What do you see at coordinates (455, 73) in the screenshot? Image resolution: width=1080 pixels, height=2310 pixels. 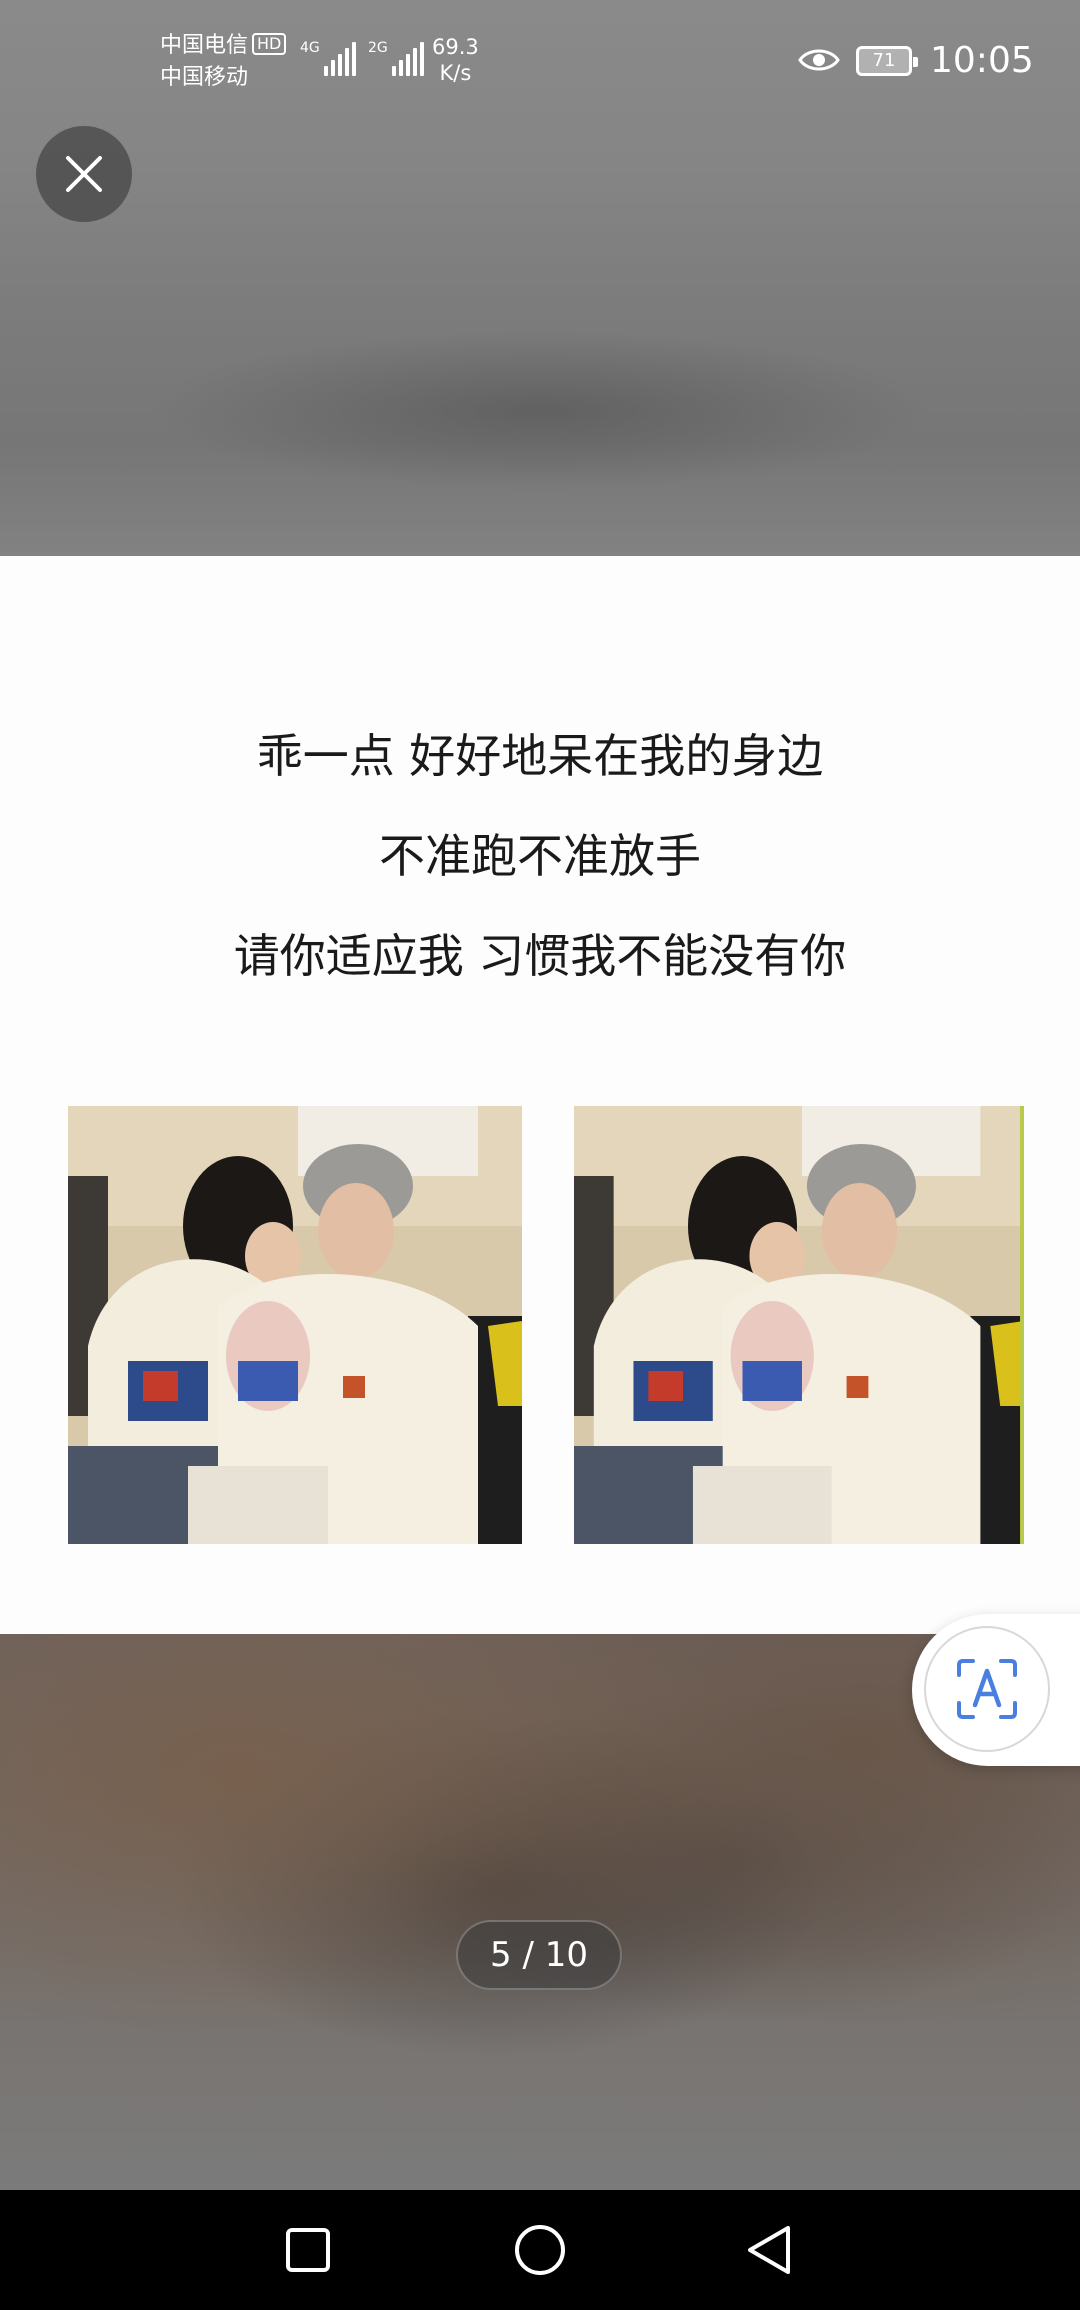 I see `network-speed-unit: K/s` at bounding box center [455, 73].